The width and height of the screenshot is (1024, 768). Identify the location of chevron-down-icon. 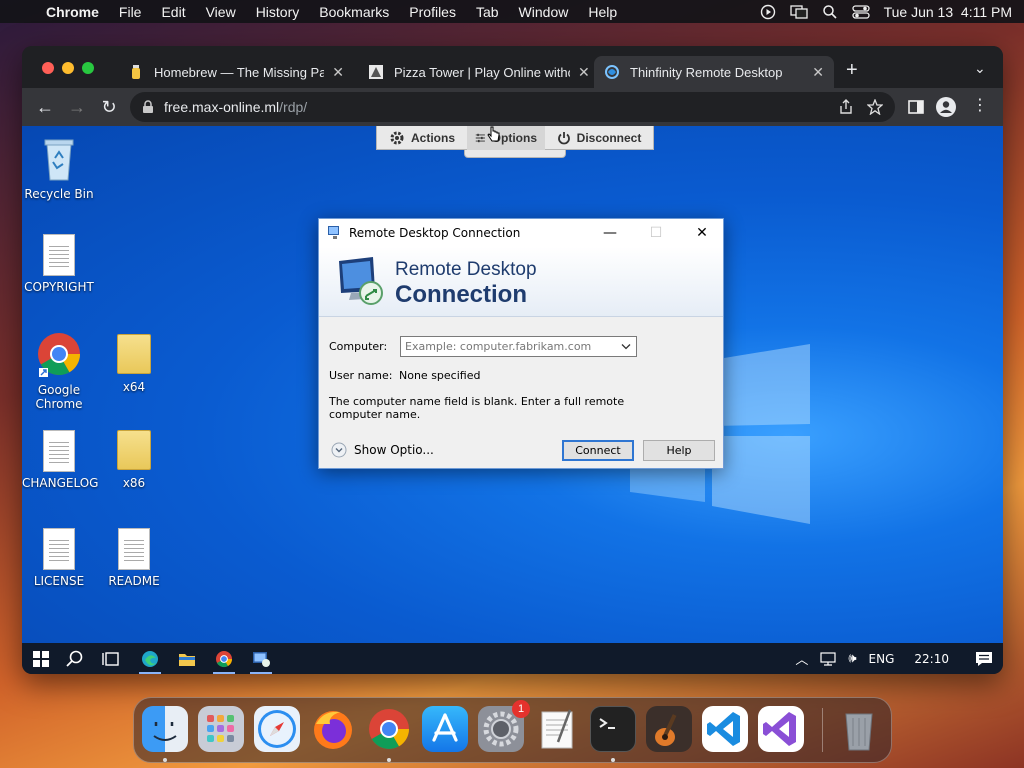
(626, 347).